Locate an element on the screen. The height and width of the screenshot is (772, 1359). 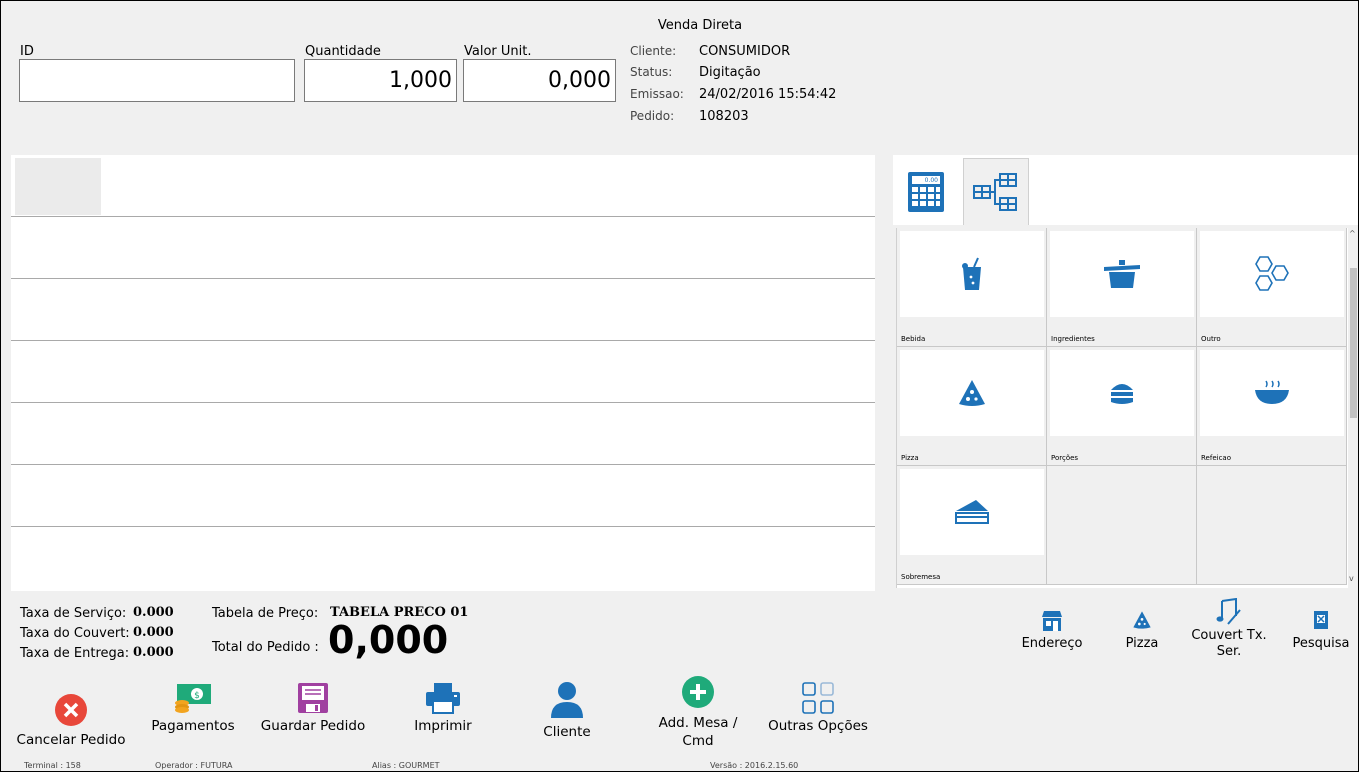
grid-options-icon is located at coordinates (818, 698).